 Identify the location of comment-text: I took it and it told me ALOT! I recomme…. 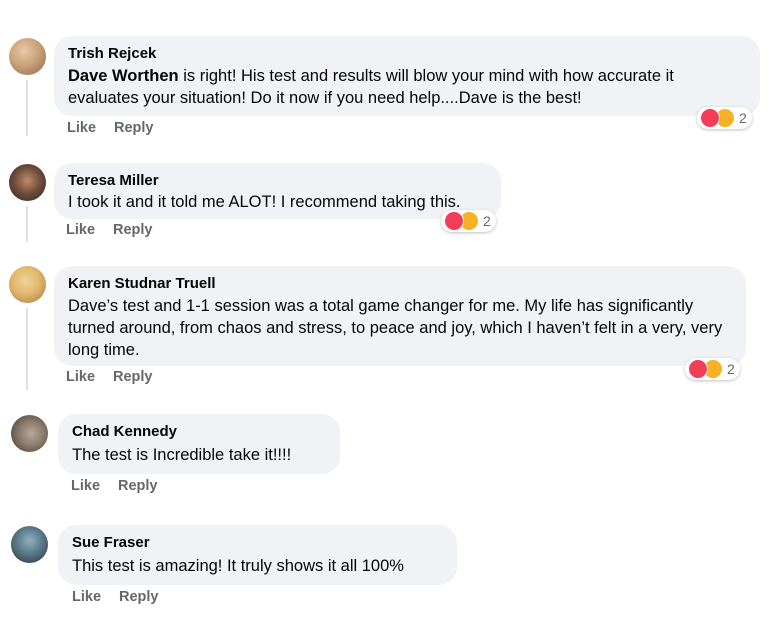
(264, 202).